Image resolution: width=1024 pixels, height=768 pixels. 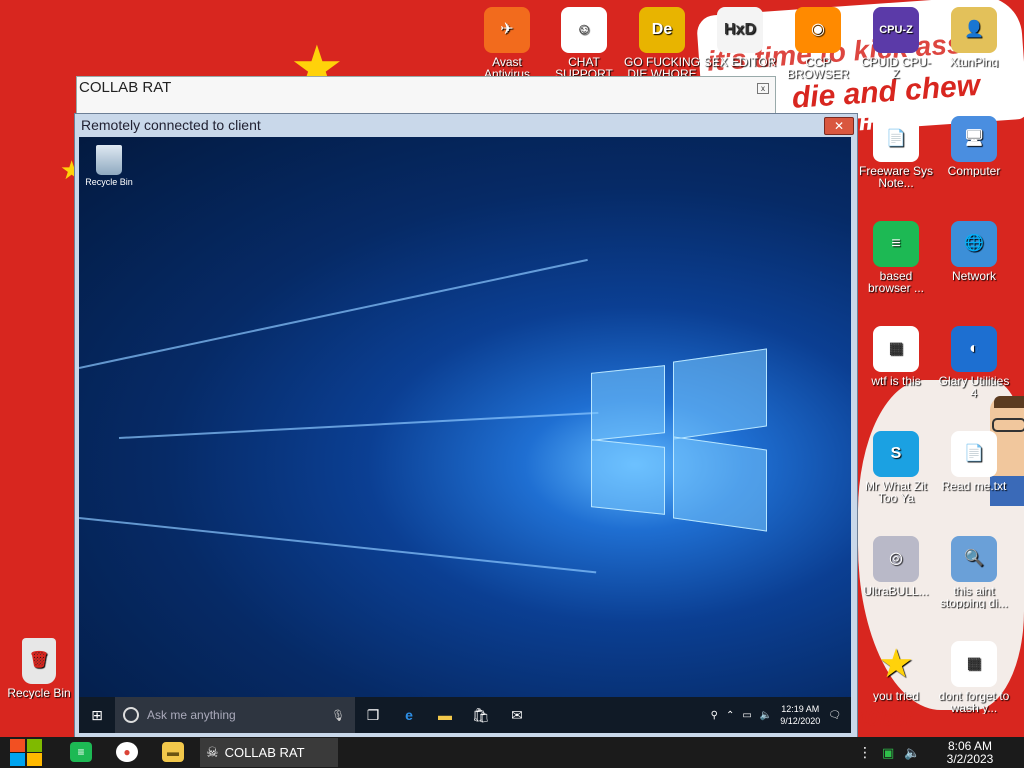 What do you see at coordinates (974, 349) in the screenshot?
I see `glary-icon: ◐` at bounding box center [974, 349].